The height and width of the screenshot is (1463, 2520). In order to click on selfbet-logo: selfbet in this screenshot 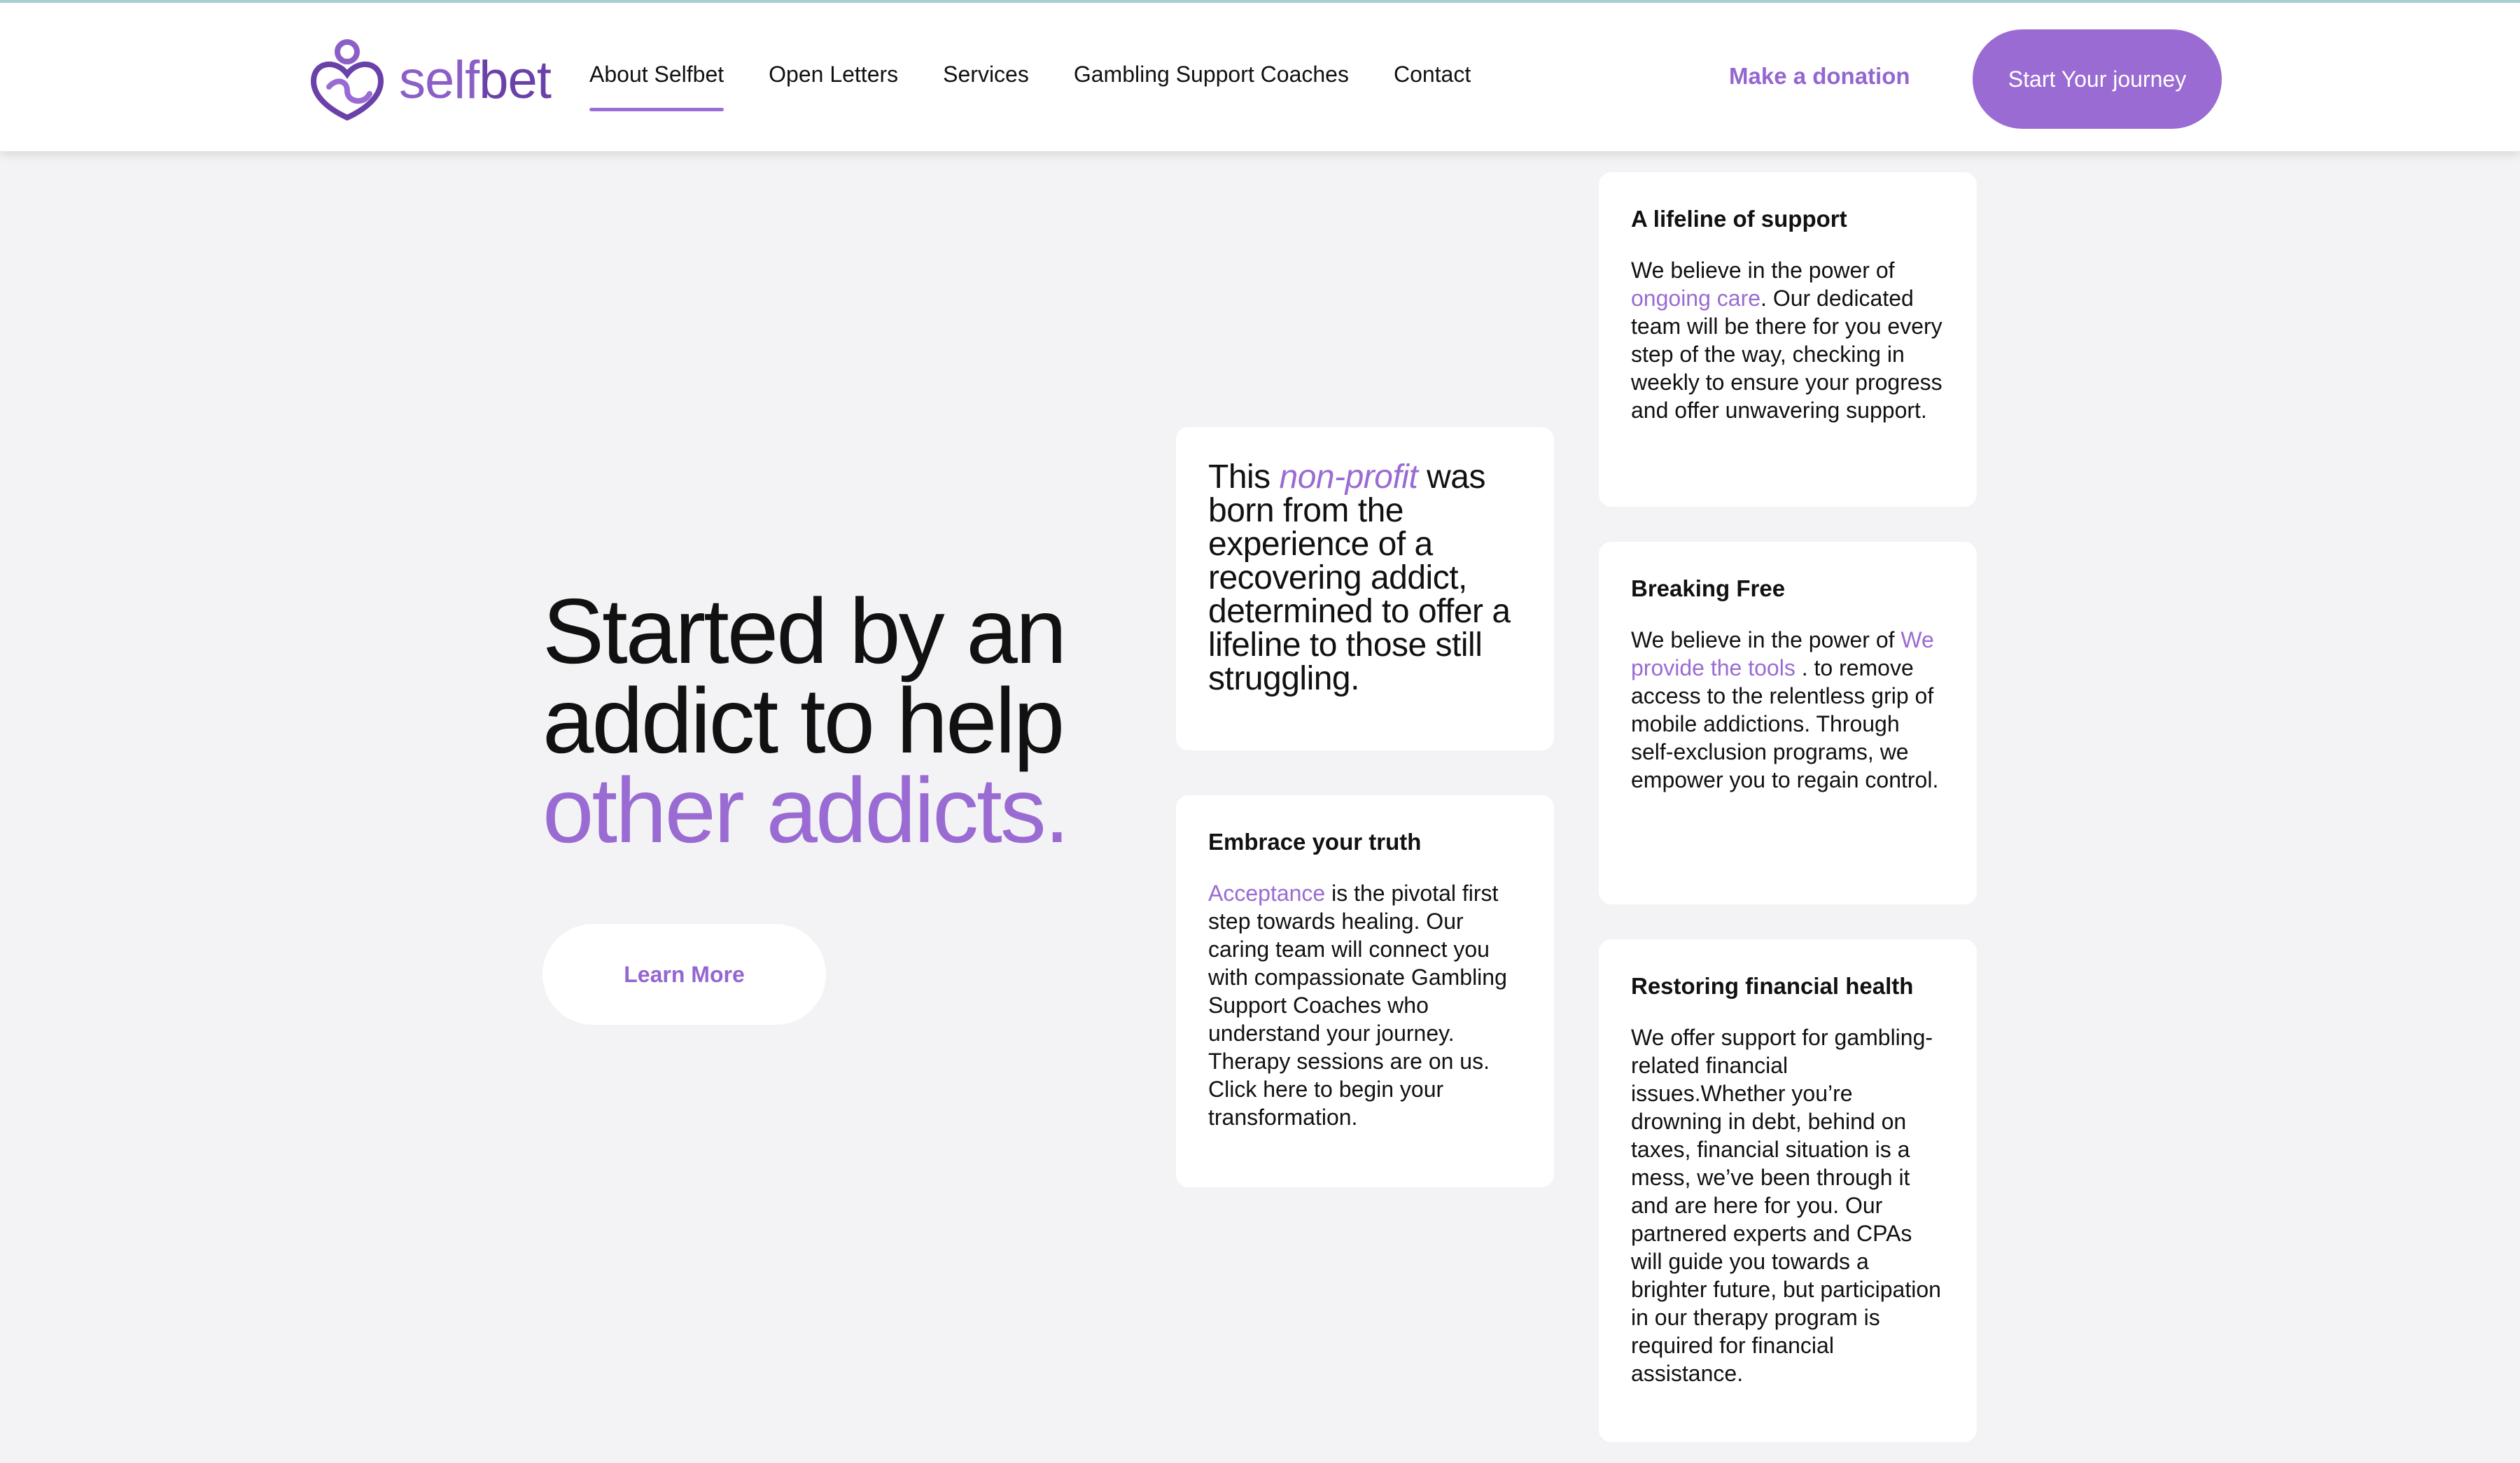, I will do `click(430, 80)`.